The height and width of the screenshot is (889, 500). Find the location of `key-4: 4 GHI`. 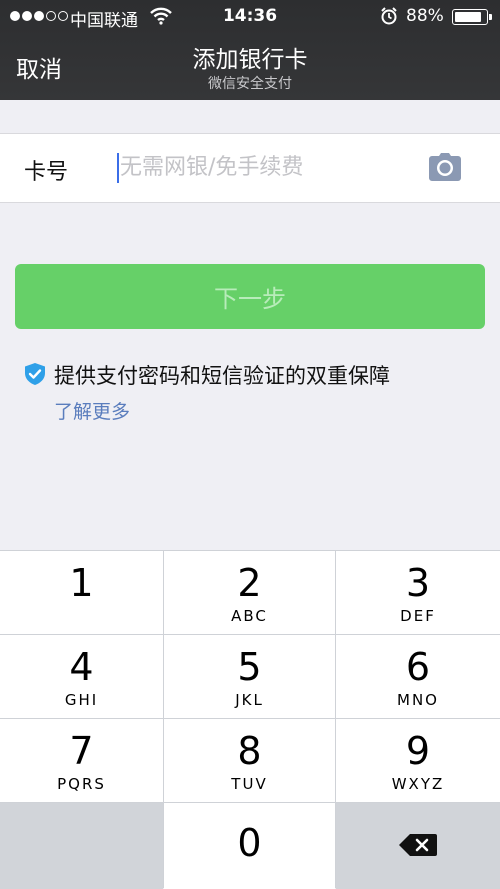

key-4: 4 GHI is located at coordinates (81, 676).